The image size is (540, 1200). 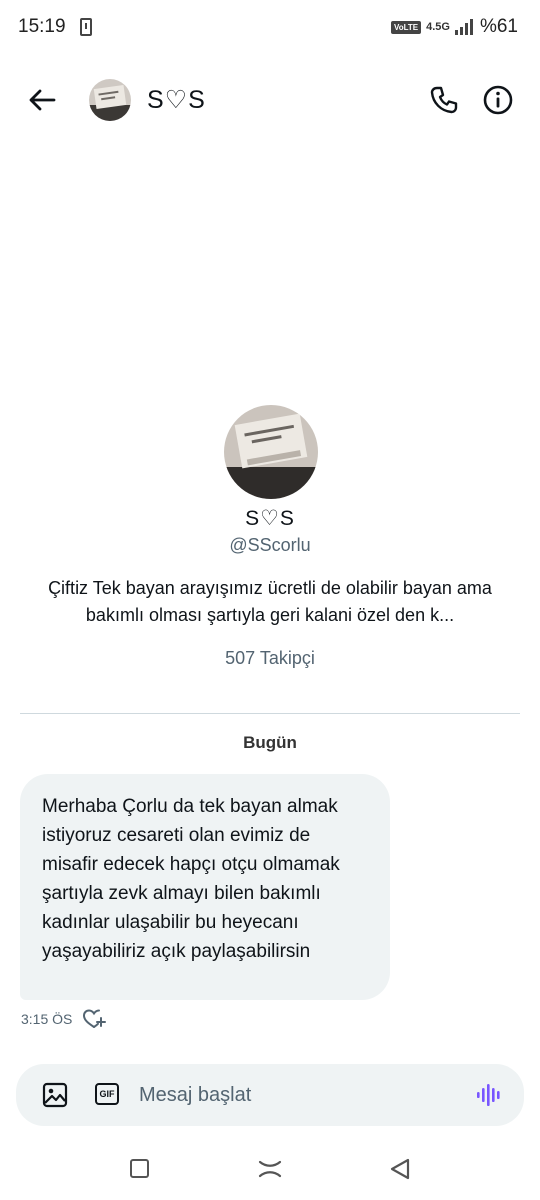 I want to click on date-separator: Bugün, so click(x=270, y=742).